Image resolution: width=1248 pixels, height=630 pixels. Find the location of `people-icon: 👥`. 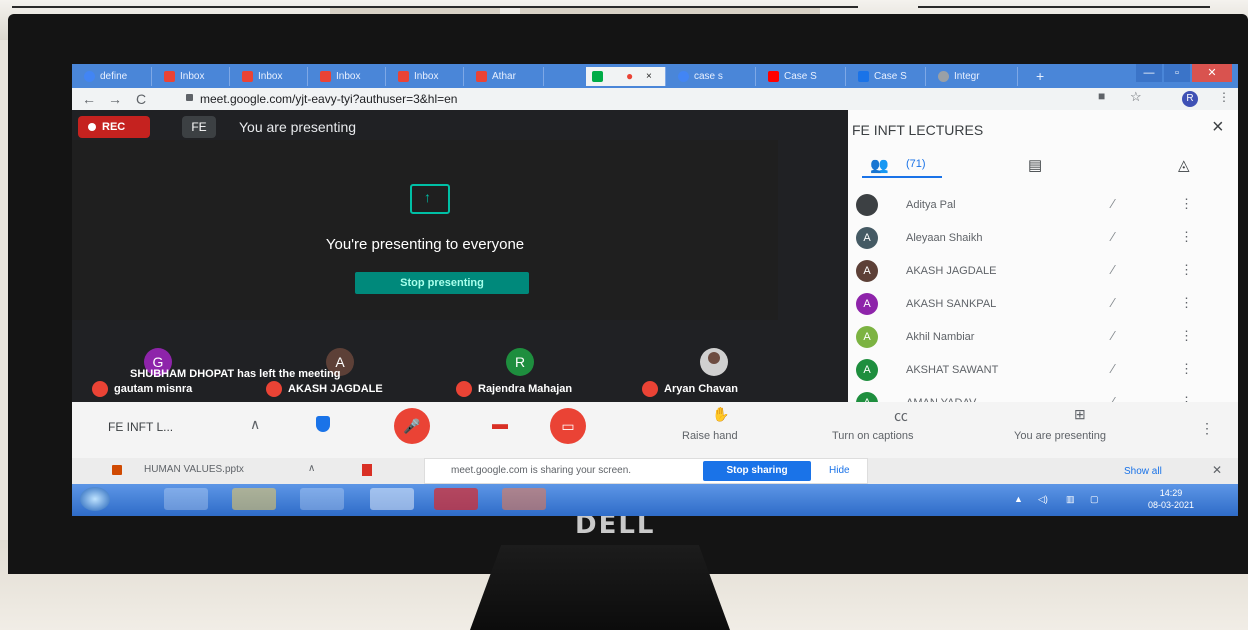

people-icon: 👥 is located at coordinates (879, 165).